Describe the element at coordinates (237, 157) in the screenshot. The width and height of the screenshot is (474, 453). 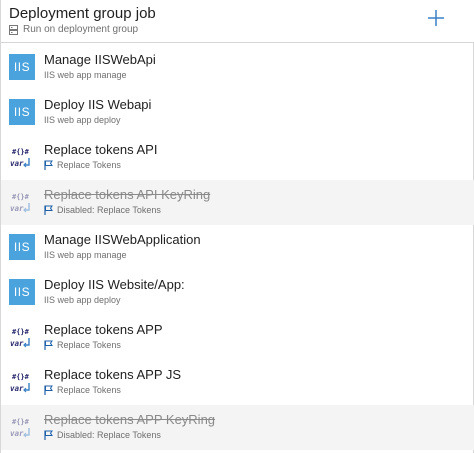
I see `task-row: #{}# var Replace tokens API Replace Tokens` at that location.